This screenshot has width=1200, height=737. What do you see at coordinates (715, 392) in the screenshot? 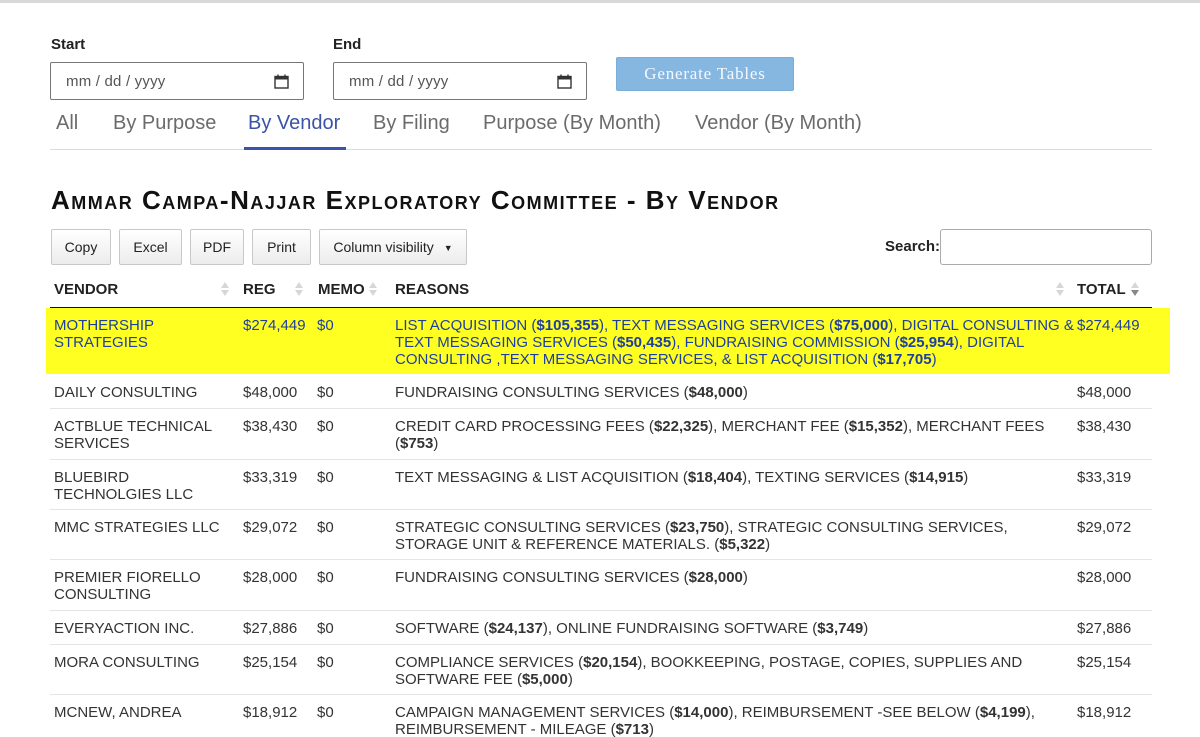
I see `reason-amount: $48,000` at bounding box center [715, 392].